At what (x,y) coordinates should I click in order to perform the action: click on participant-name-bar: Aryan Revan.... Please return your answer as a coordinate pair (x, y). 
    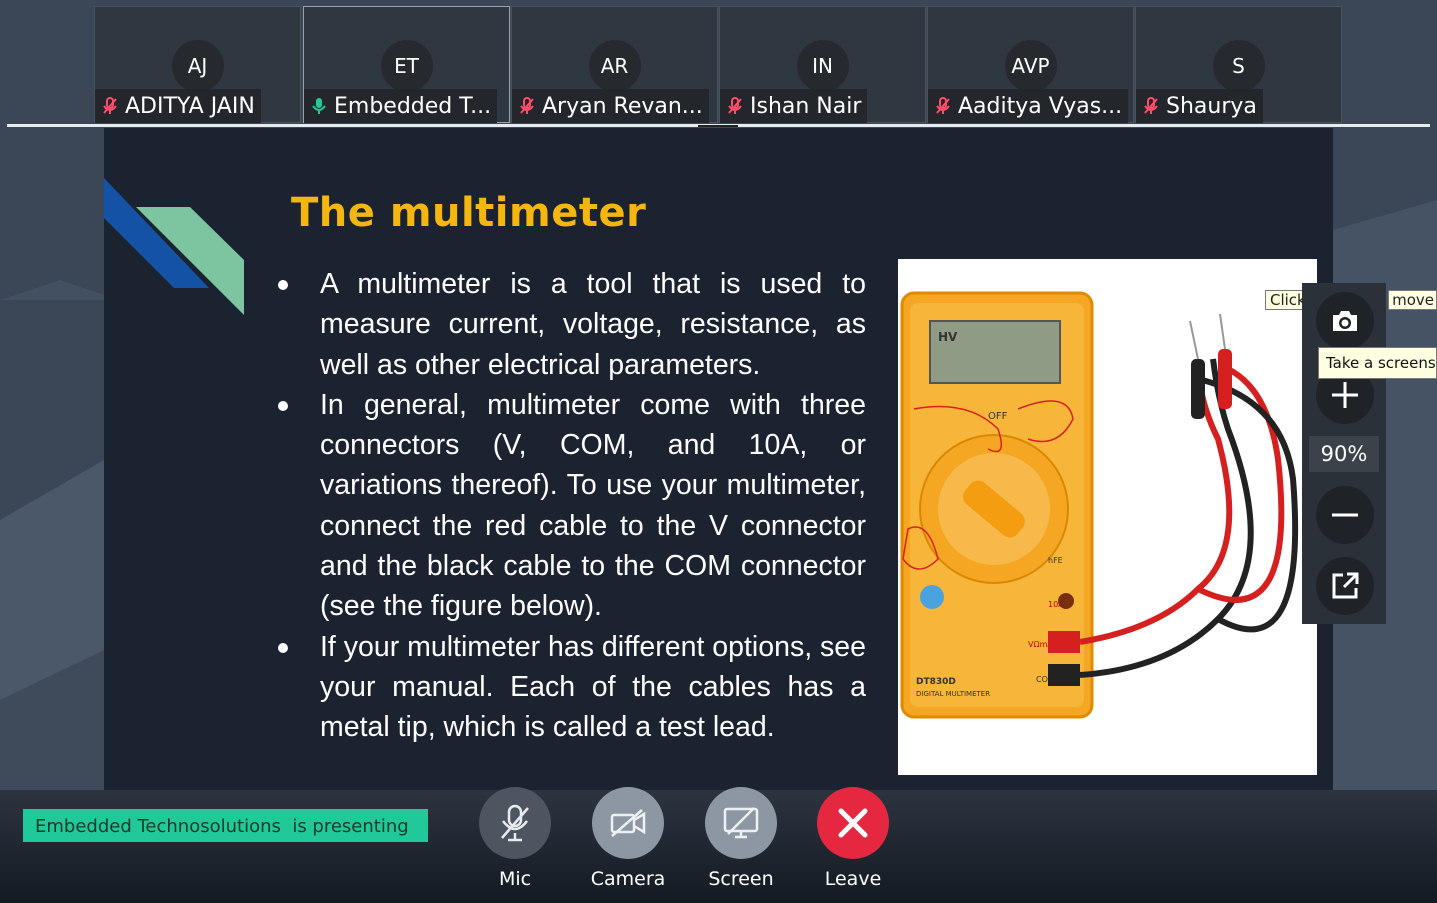
    Looking at the image, I should click on (610, 106).